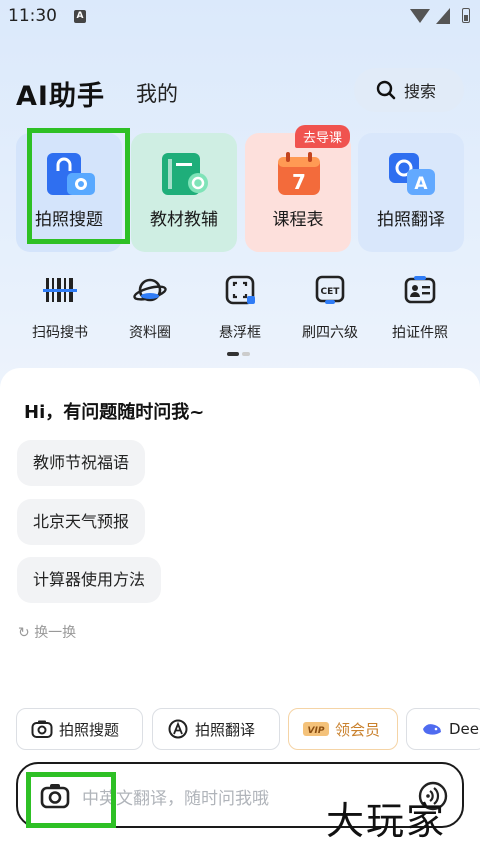 This screenshot has height=853, width=480. I want to click on card-textbook: 教材教辅, so click(184, 192).